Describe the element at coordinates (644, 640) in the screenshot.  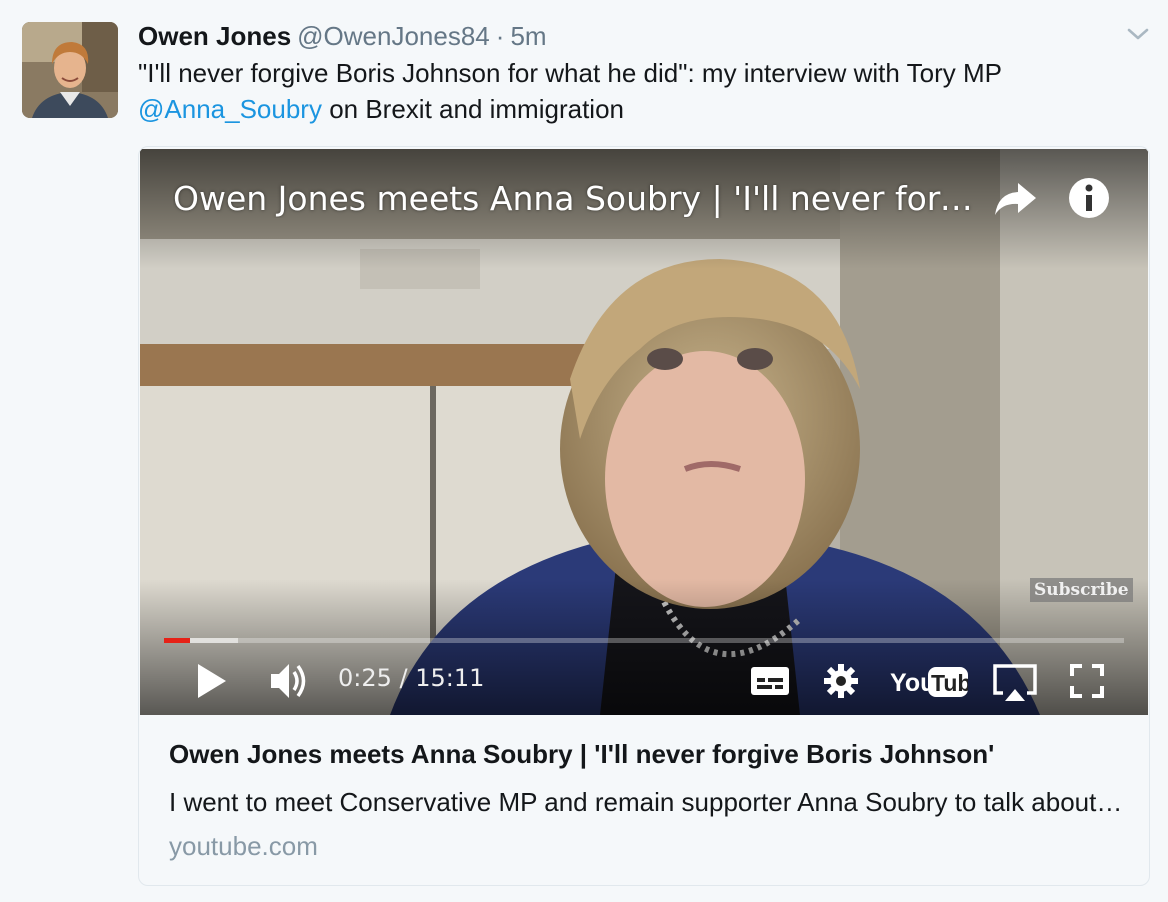
I see `progress-bar` at that location.